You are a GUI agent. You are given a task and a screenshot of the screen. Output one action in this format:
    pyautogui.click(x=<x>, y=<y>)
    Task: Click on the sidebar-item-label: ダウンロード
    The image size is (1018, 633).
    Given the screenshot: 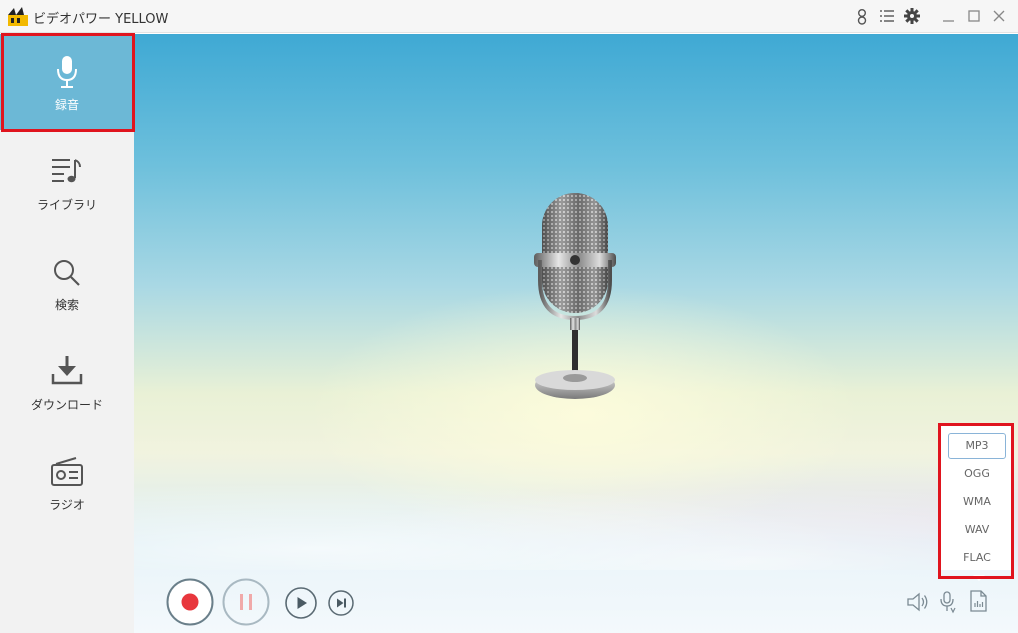 What is the action you would take?
    pyautogui.click(x=66, y=405)
    